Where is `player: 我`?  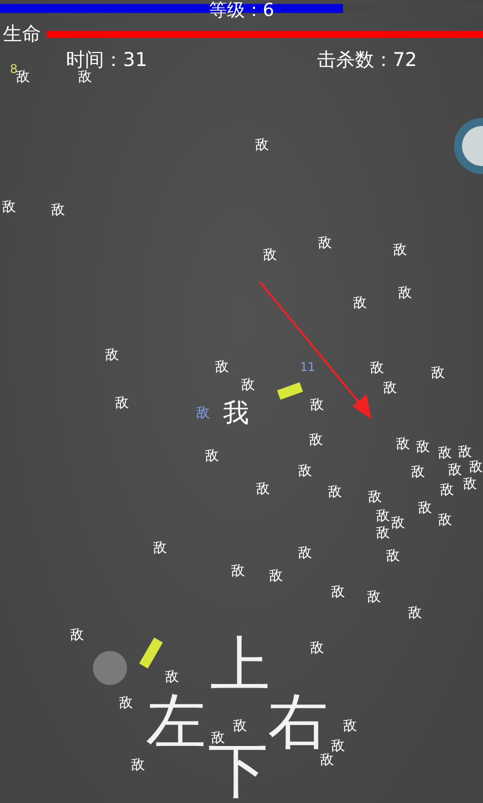
player: 我 is located at coordinates (236, 414).